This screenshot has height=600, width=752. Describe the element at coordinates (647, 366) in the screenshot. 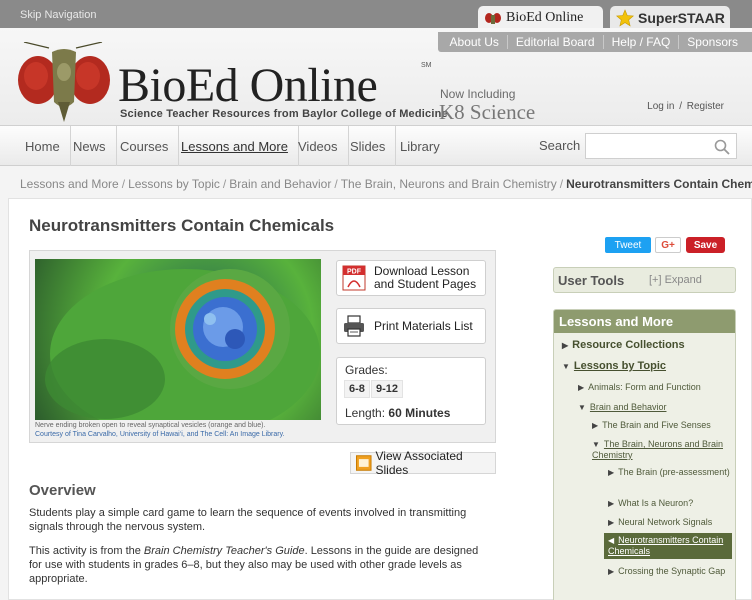

I see `tree-item-lessons-by-topic: ▼ Lessons by Topic` at that location.